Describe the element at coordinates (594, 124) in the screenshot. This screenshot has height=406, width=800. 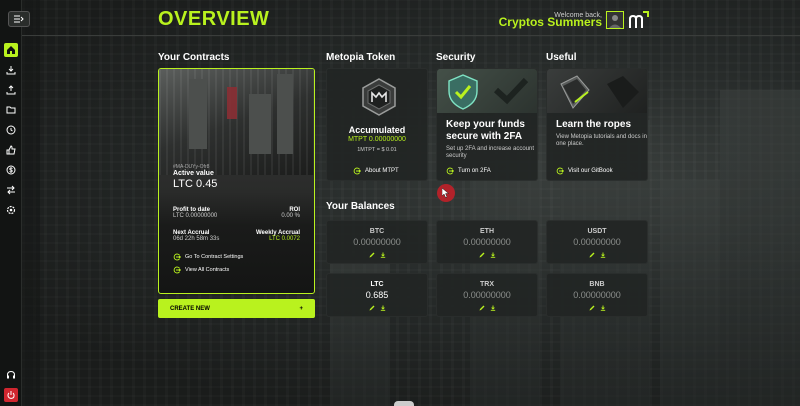
I see `useful-title: Learn the ropes` at that location.